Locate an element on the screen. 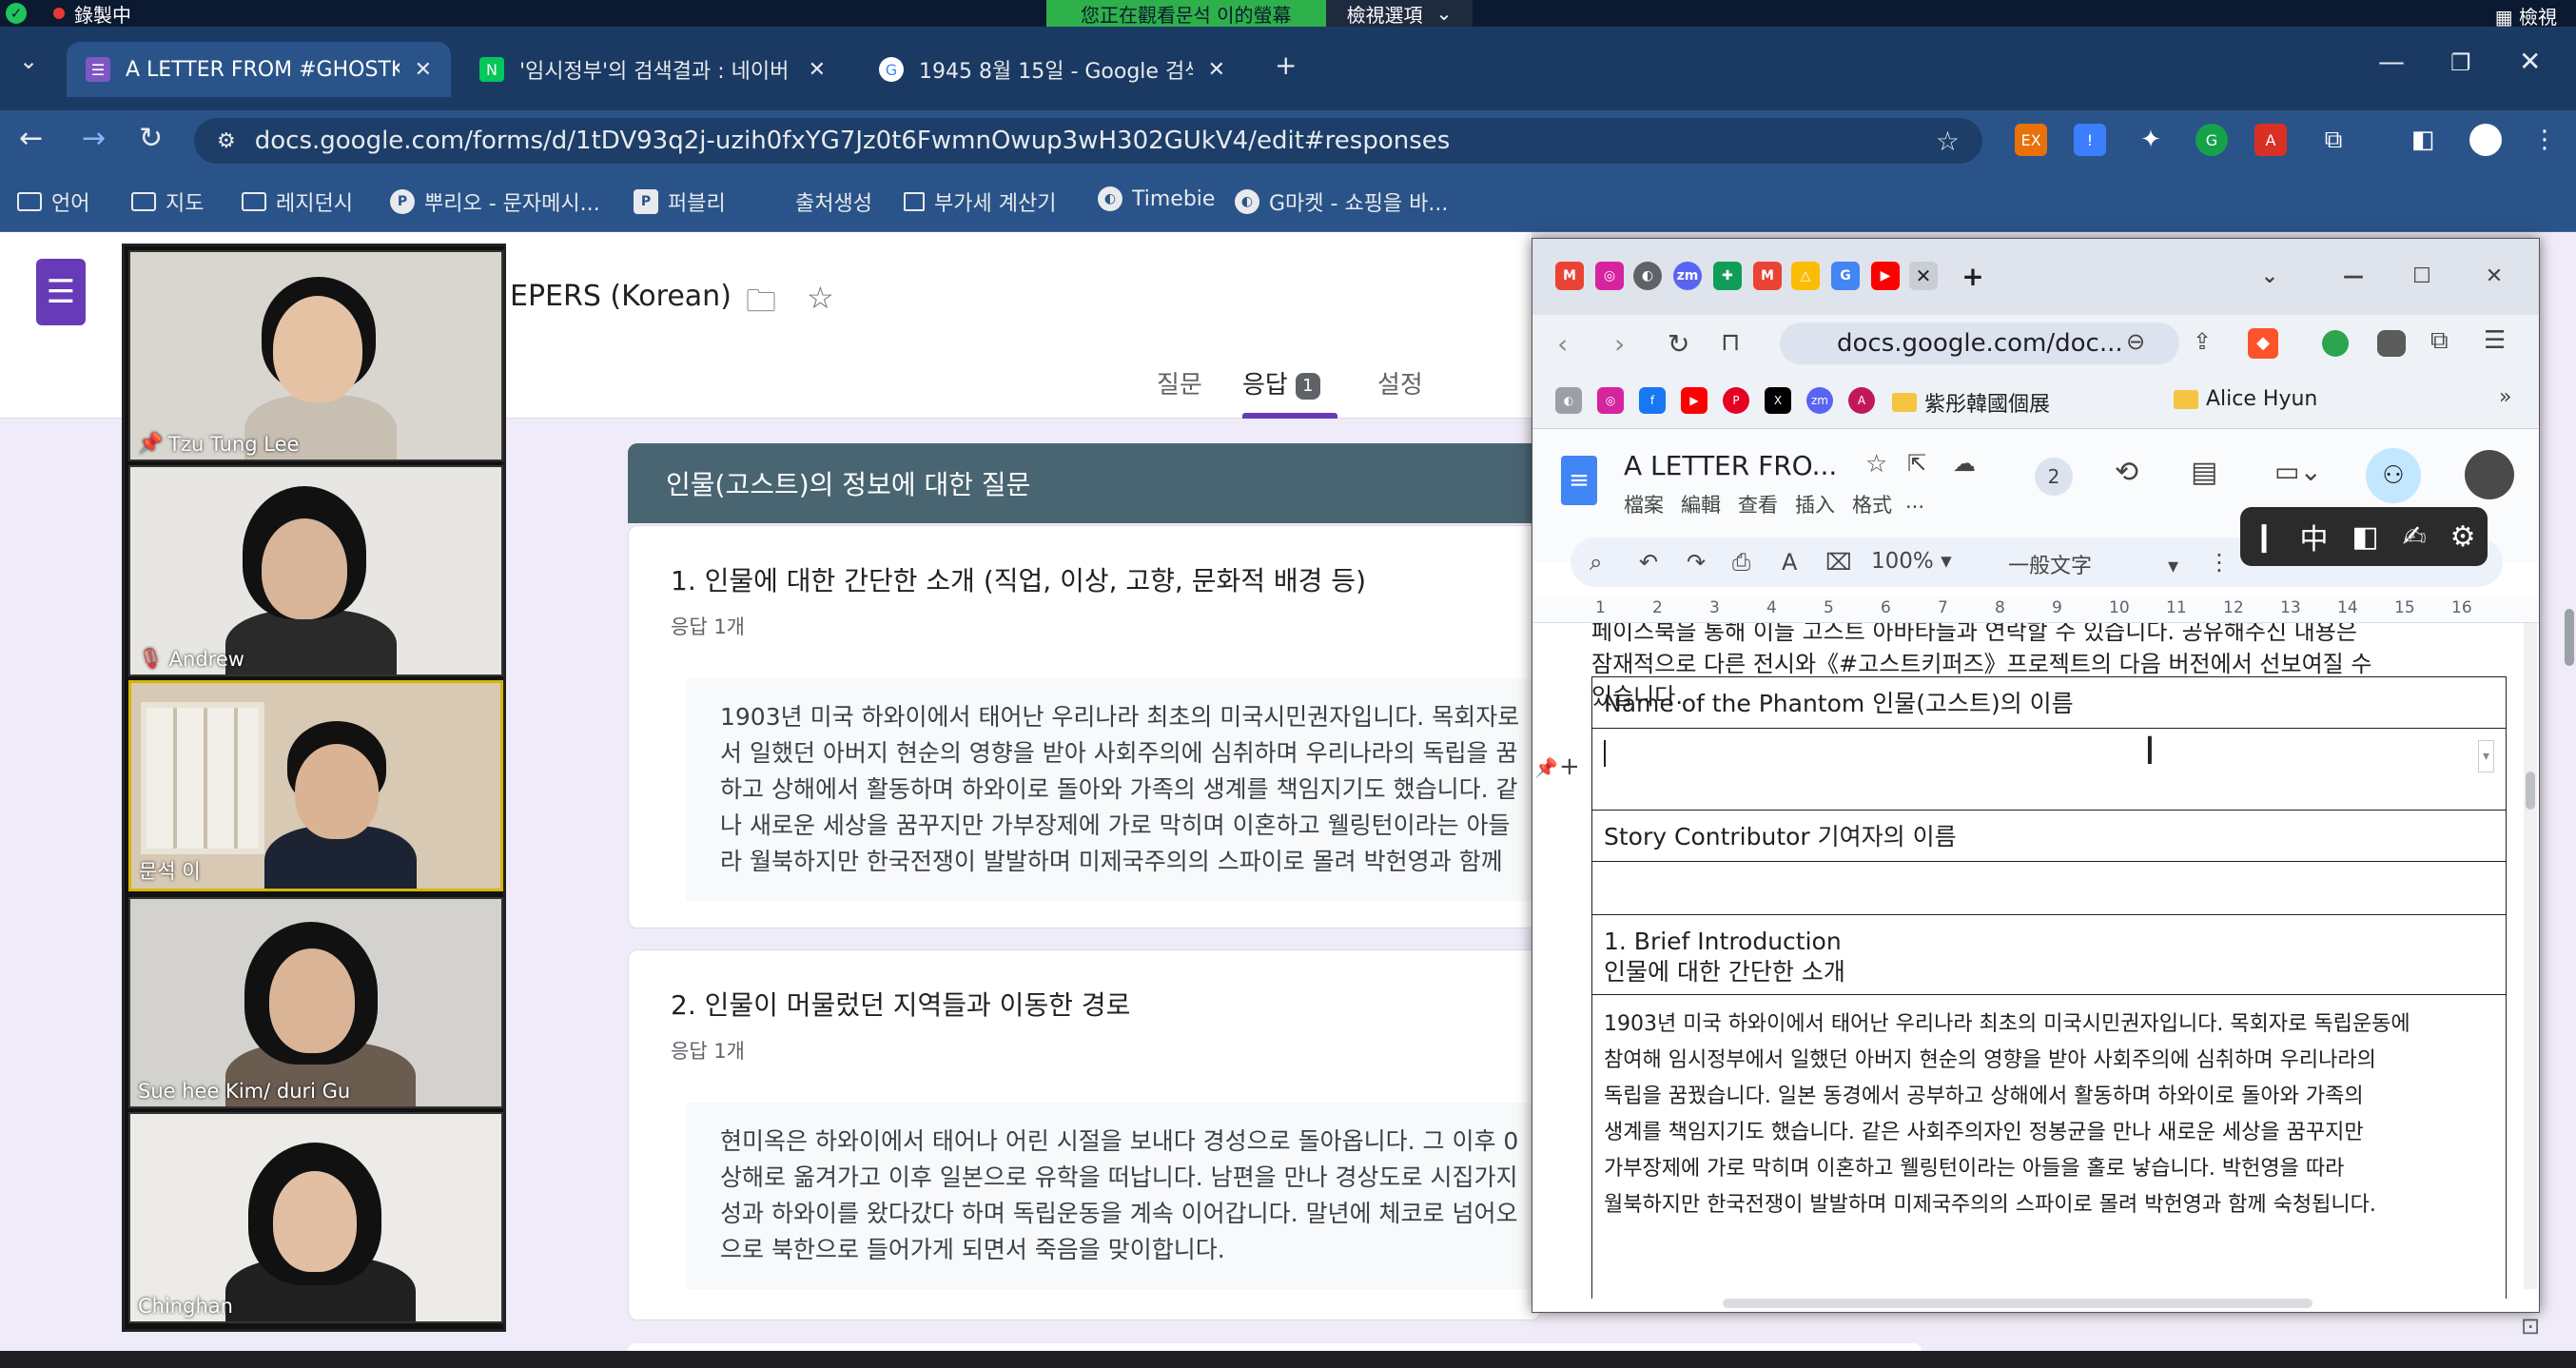  restore-icon: ❐ is located at coordinates (2460, 62).